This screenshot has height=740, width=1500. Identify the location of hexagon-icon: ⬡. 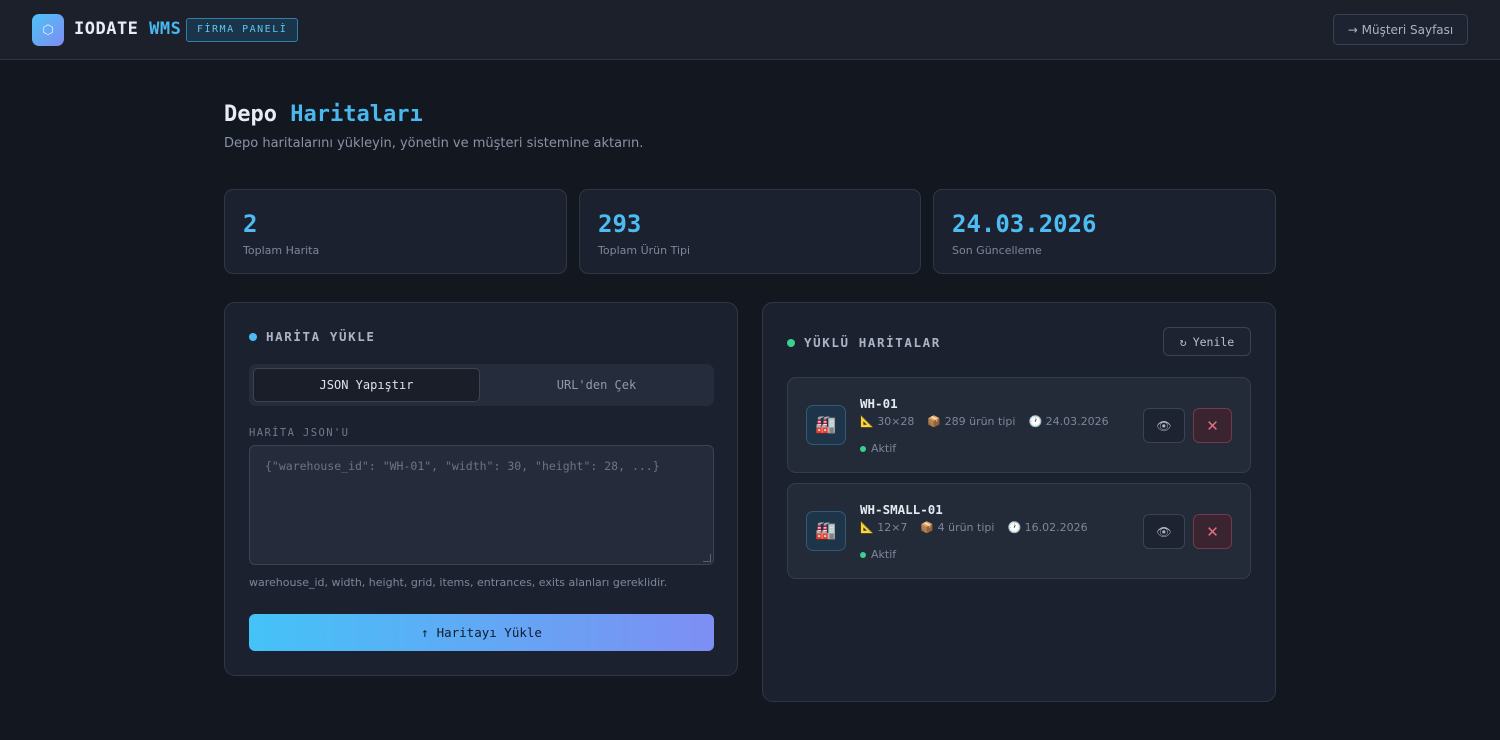
(48, 30).